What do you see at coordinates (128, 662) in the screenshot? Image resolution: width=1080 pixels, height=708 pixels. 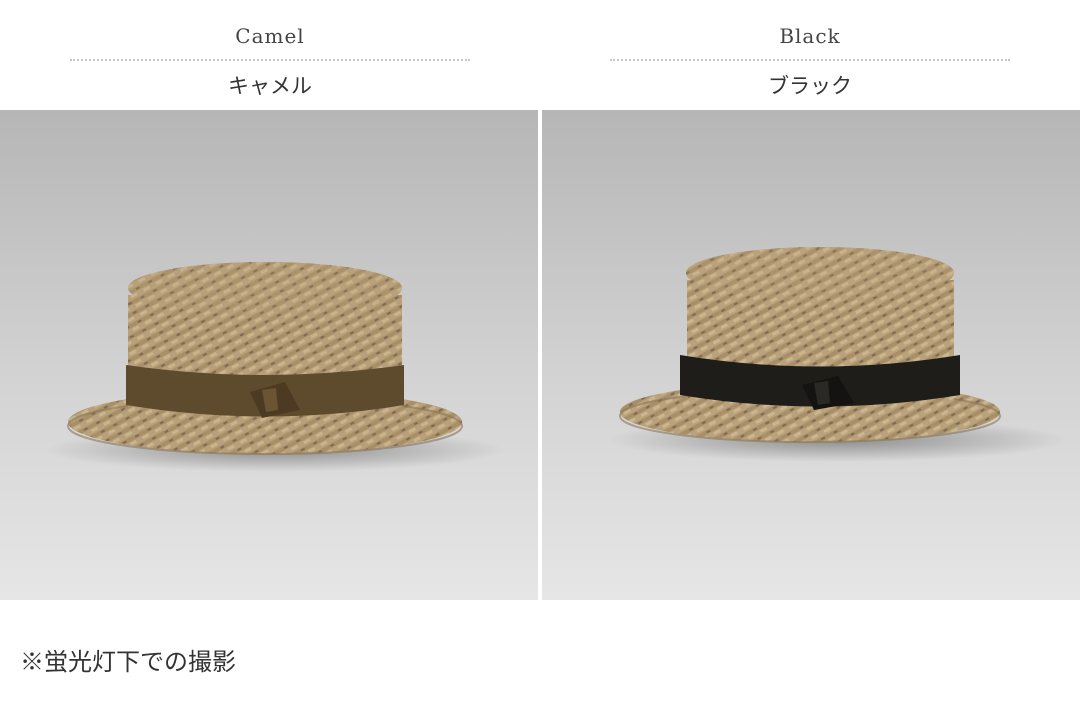 I see `lighting-note: ※蛍光灯下での撮影` at bounding box center [128, 662].